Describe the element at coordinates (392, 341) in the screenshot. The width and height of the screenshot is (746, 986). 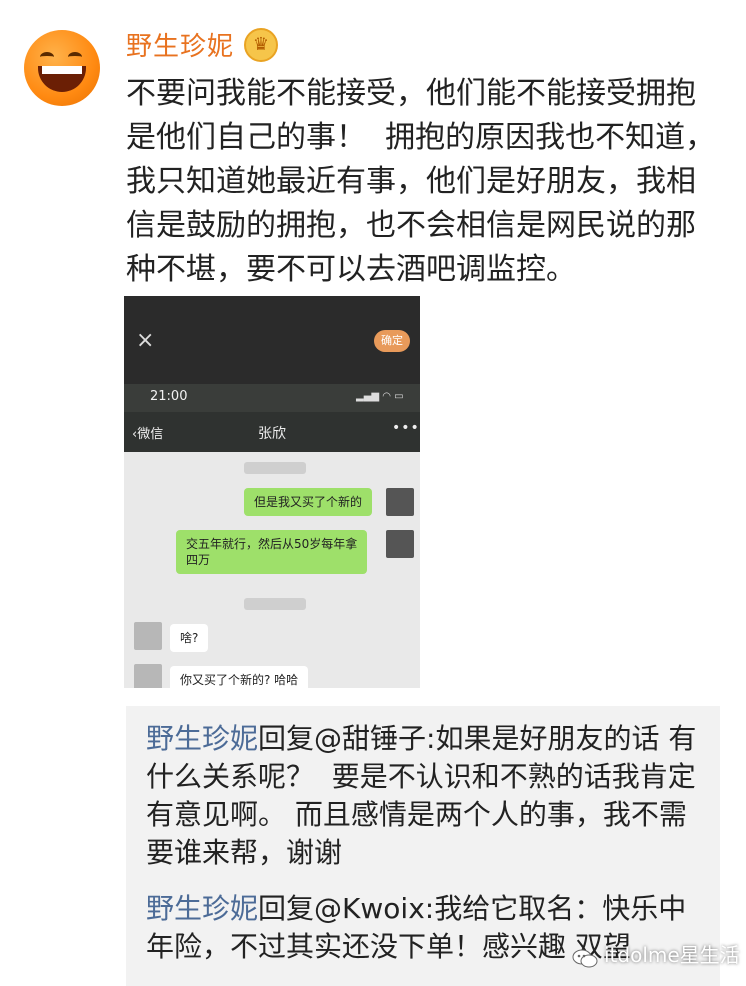
I see `confirm-button: 确定` at that location.